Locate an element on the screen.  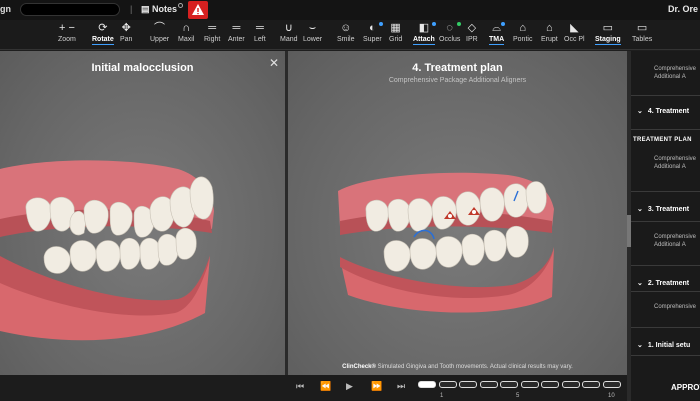
tool-upper: ⌒ Upper is located at coordinates (159, 35).